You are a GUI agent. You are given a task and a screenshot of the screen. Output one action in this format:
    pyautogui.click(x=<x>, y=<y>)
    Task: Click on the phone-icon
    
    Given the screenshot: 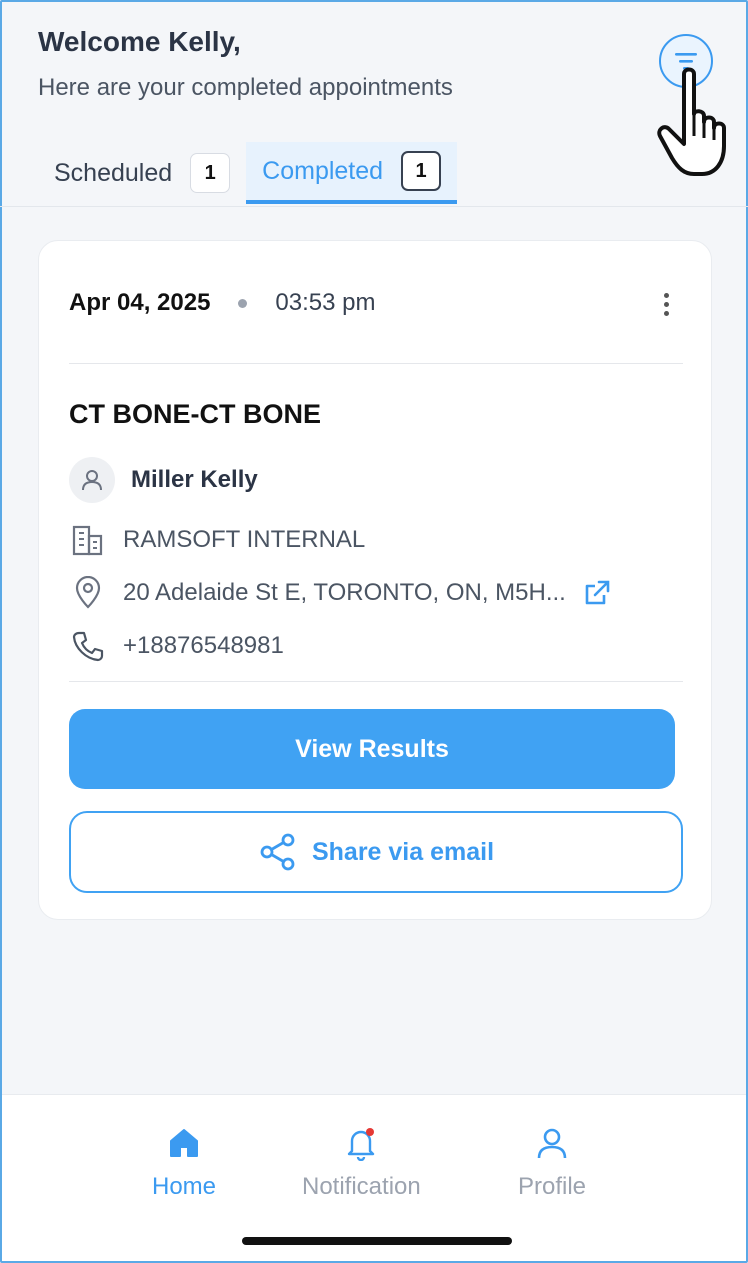 What is the action you would take?
    pyautogui.click(x=88, y=646)
    